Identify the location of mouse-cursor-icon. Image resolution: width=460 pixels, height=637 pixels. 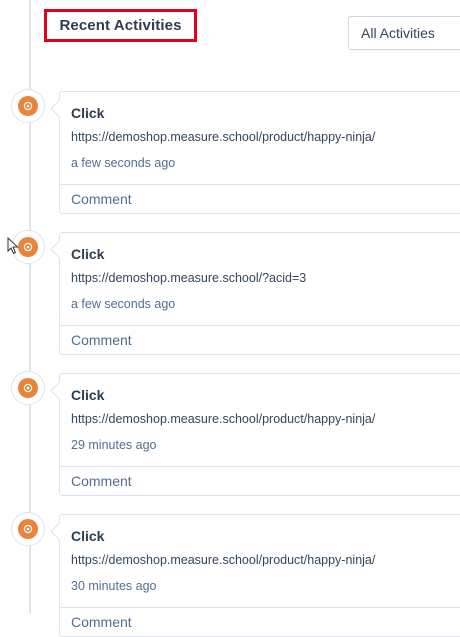
(13, 246).